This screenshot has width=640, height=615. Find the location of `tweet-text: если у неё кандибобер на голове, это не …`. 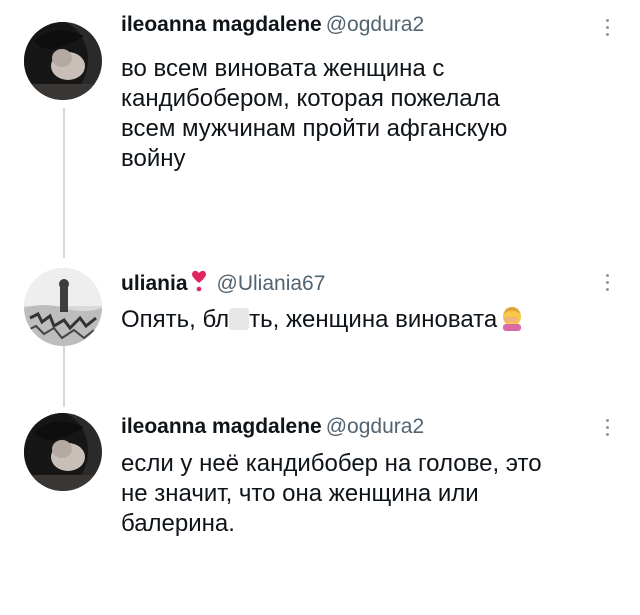

tweet-text: если у неё кандибобер на голове, это не … is located at coordinates (331, 493).